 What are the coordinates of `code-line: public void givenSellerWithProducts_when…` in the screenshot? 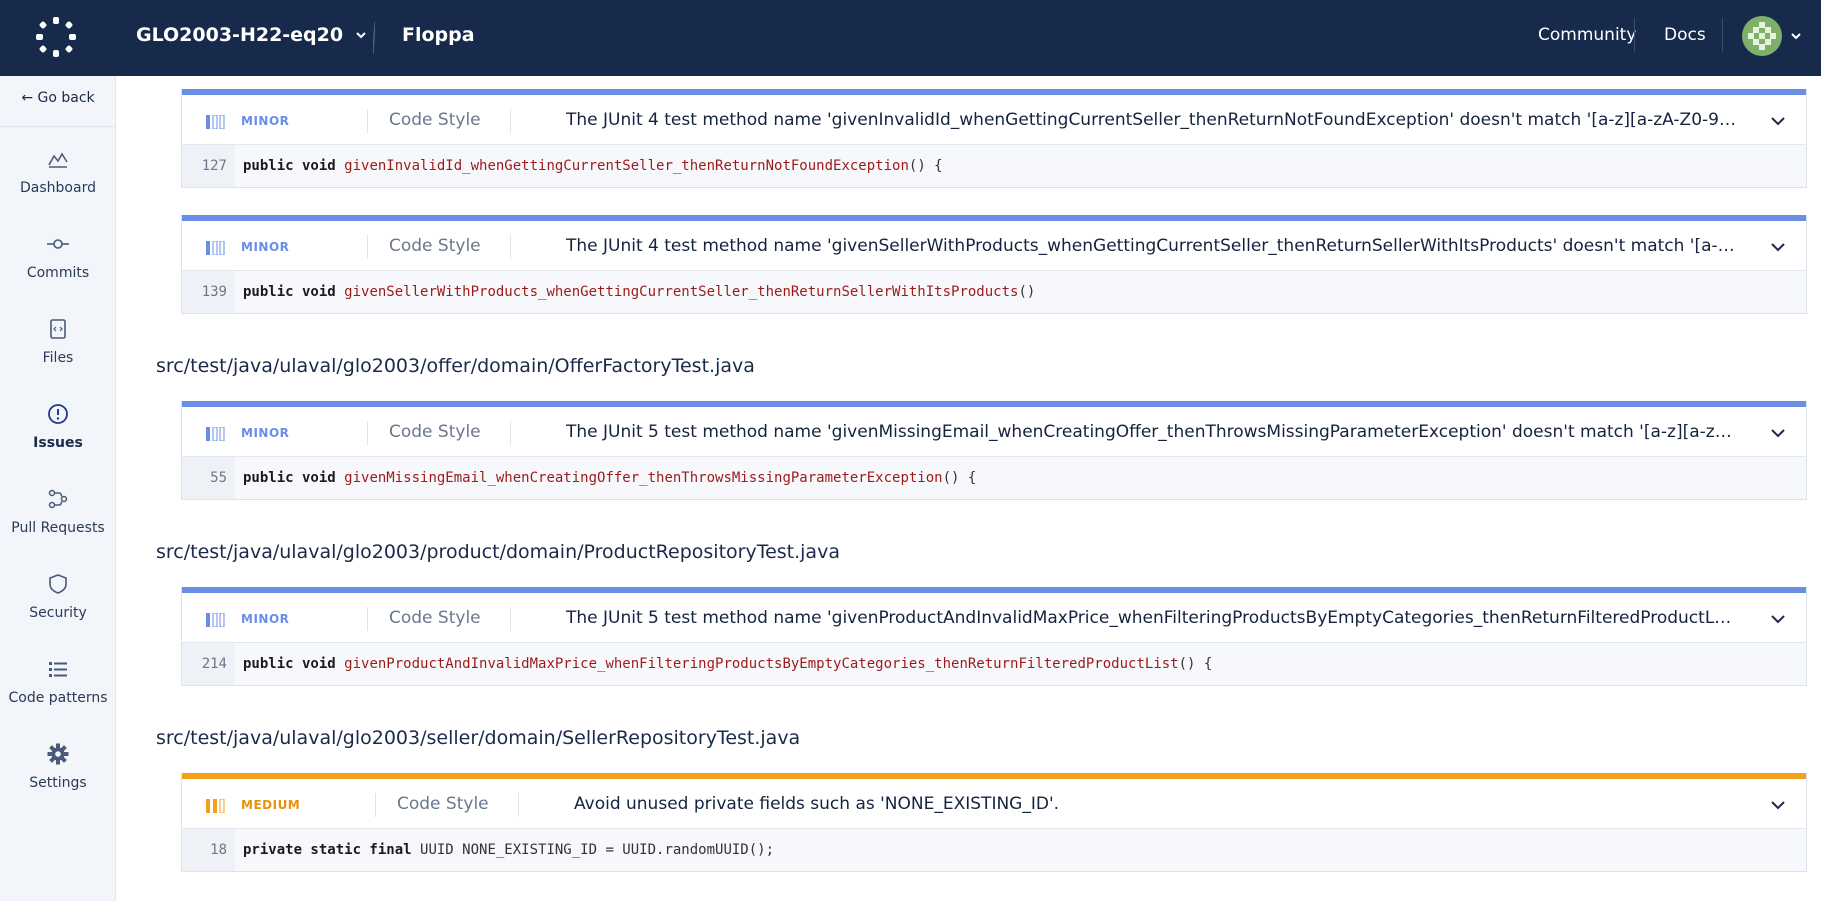 It's located at (635, 292).